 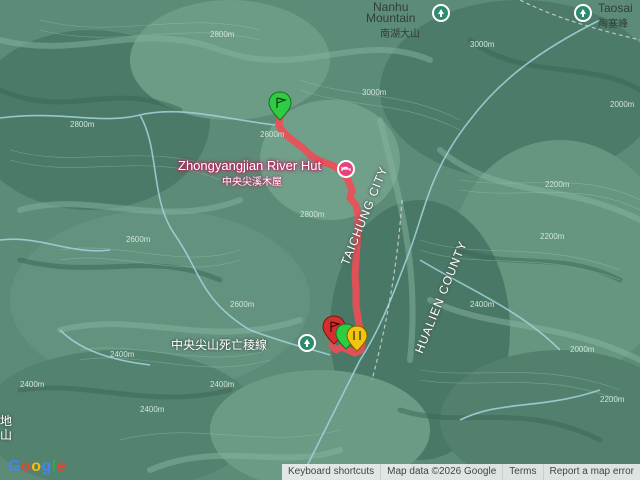 What do you see at coordinates (400, 34) in the screenshot?
I see `nanhu-zh-label: 南湖大山` at bounding box center [400, 34].